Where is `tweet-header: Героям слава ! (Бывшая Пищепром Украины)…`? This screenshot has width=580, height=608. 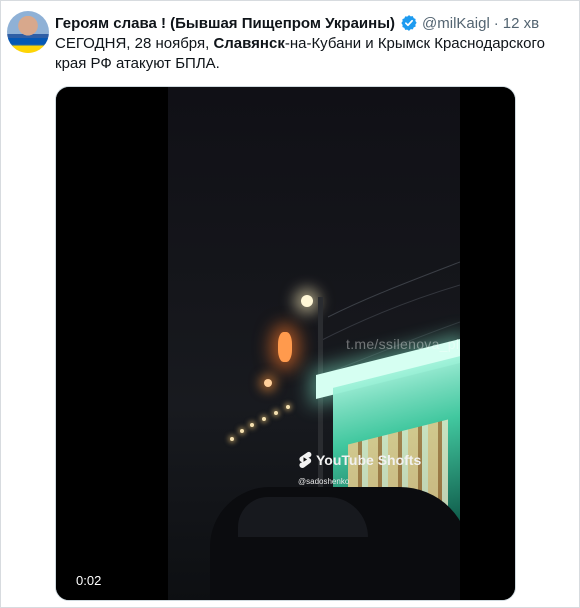
tweet-header: Героям слава ! (Бывшая Пищепром Украины)… is located at coordinates (297, 23).